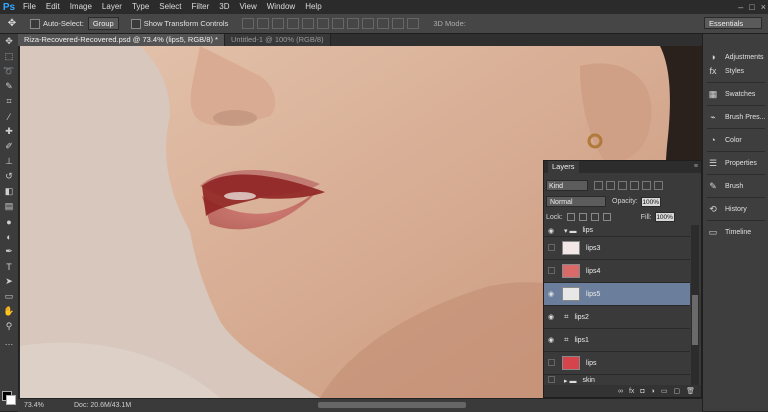  Describe the element at coordinates (676, 391) in the screenshot. I see `new-layer-icon: ▢` at that location.